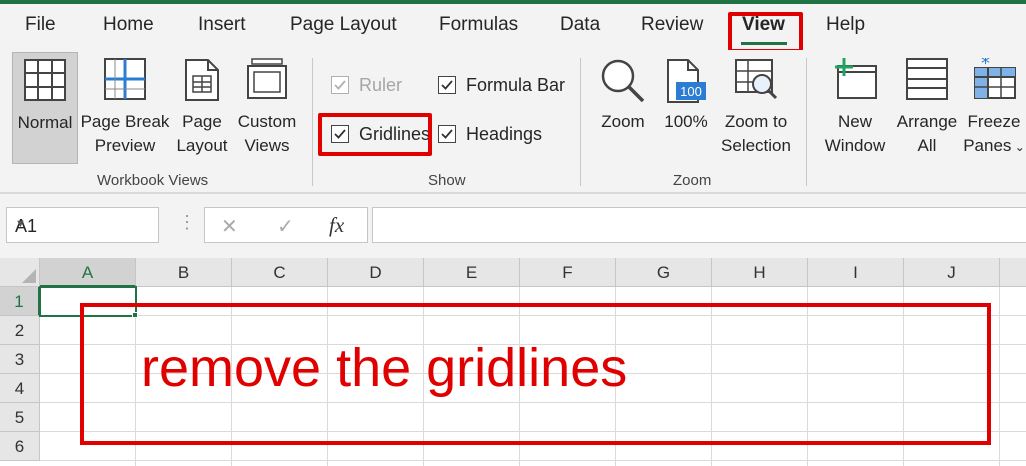 The image size is (1026, 466). What do you see at coordinates (20, 417) in the screenshot?
I see `row-header-5: 5` at bounding box center [20, 417].